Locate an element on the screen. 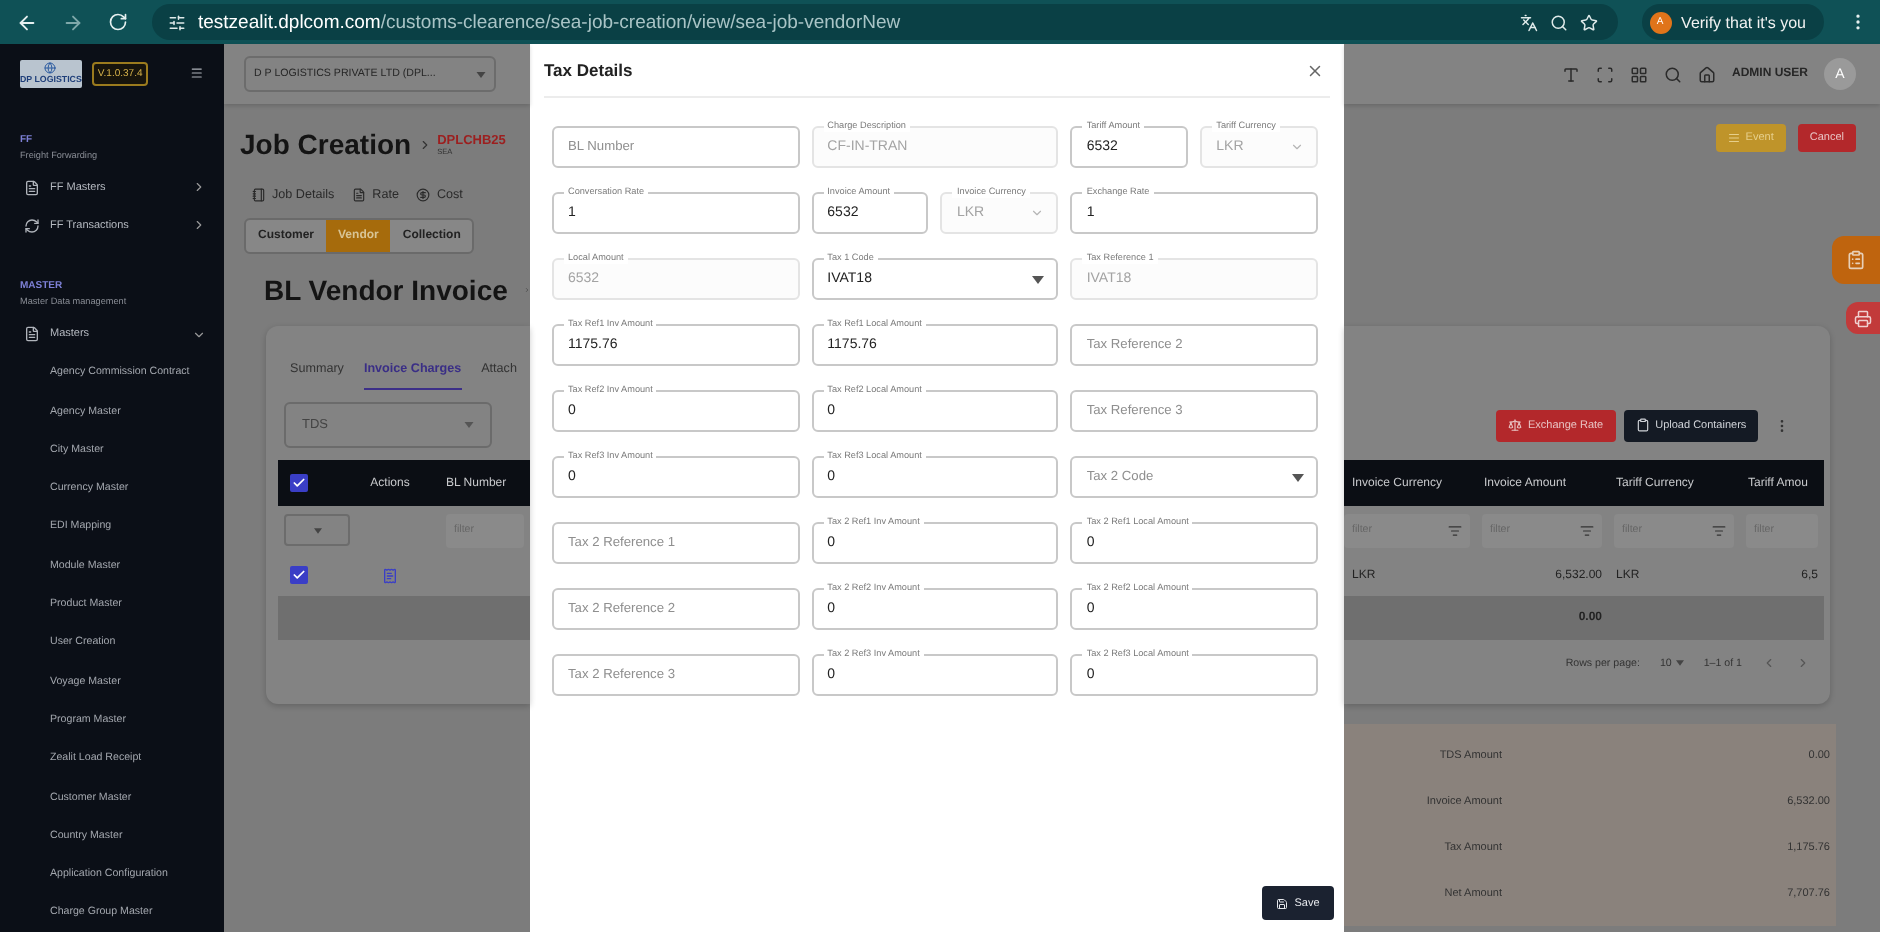 This screenshot has width=1880, height=932. printer-icon is located at coordinates (1863, 318).